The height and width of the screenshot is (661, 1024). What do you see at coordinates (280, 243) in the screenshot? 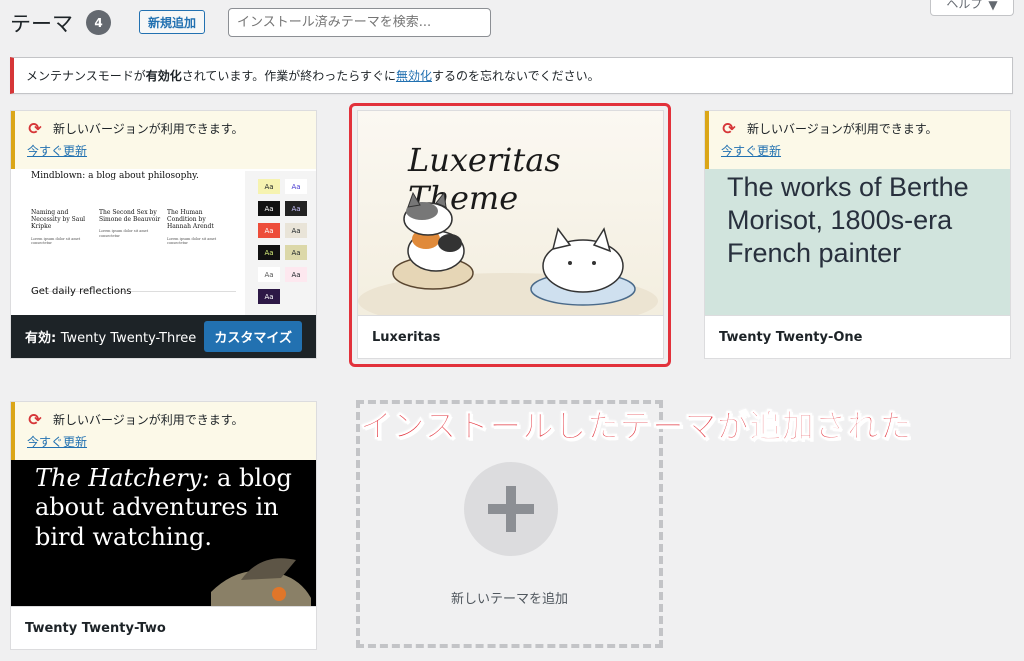
I see `style-variations: Aa Aa Aa Aa Aa Aa Aa Aa Aa Aa Aa` at bounding box center [280, 243].